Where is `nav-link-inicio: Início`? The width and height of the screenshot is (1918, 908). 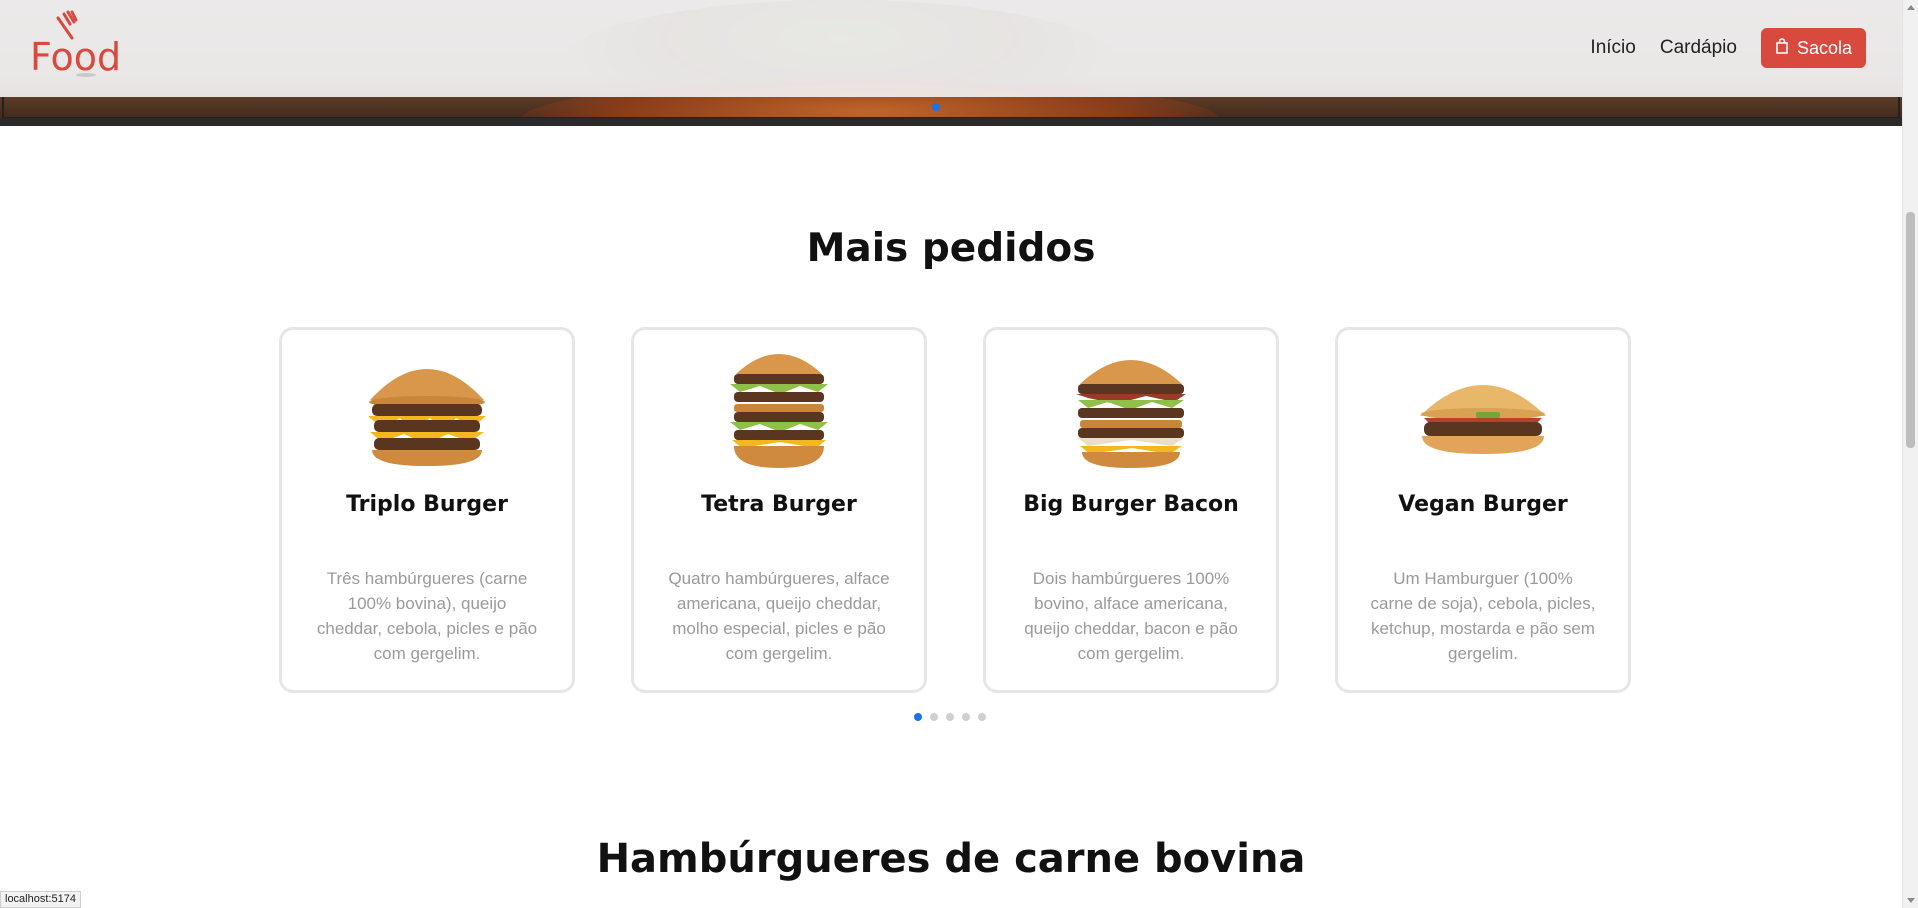
nav-link-inicio: Início is located at coordinates (1612, 48).